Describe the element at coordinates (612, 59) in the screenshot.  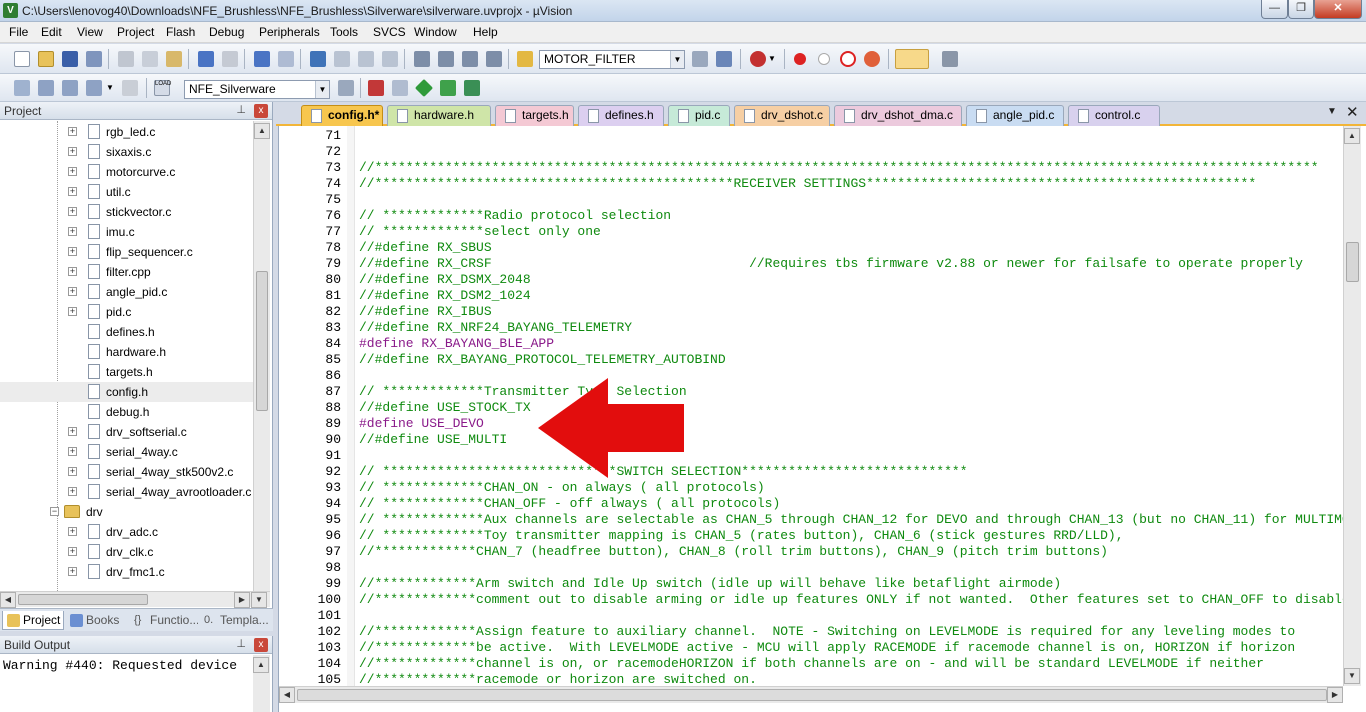
I see `find-combo: MOTOR_FILTER ▼` at that location.